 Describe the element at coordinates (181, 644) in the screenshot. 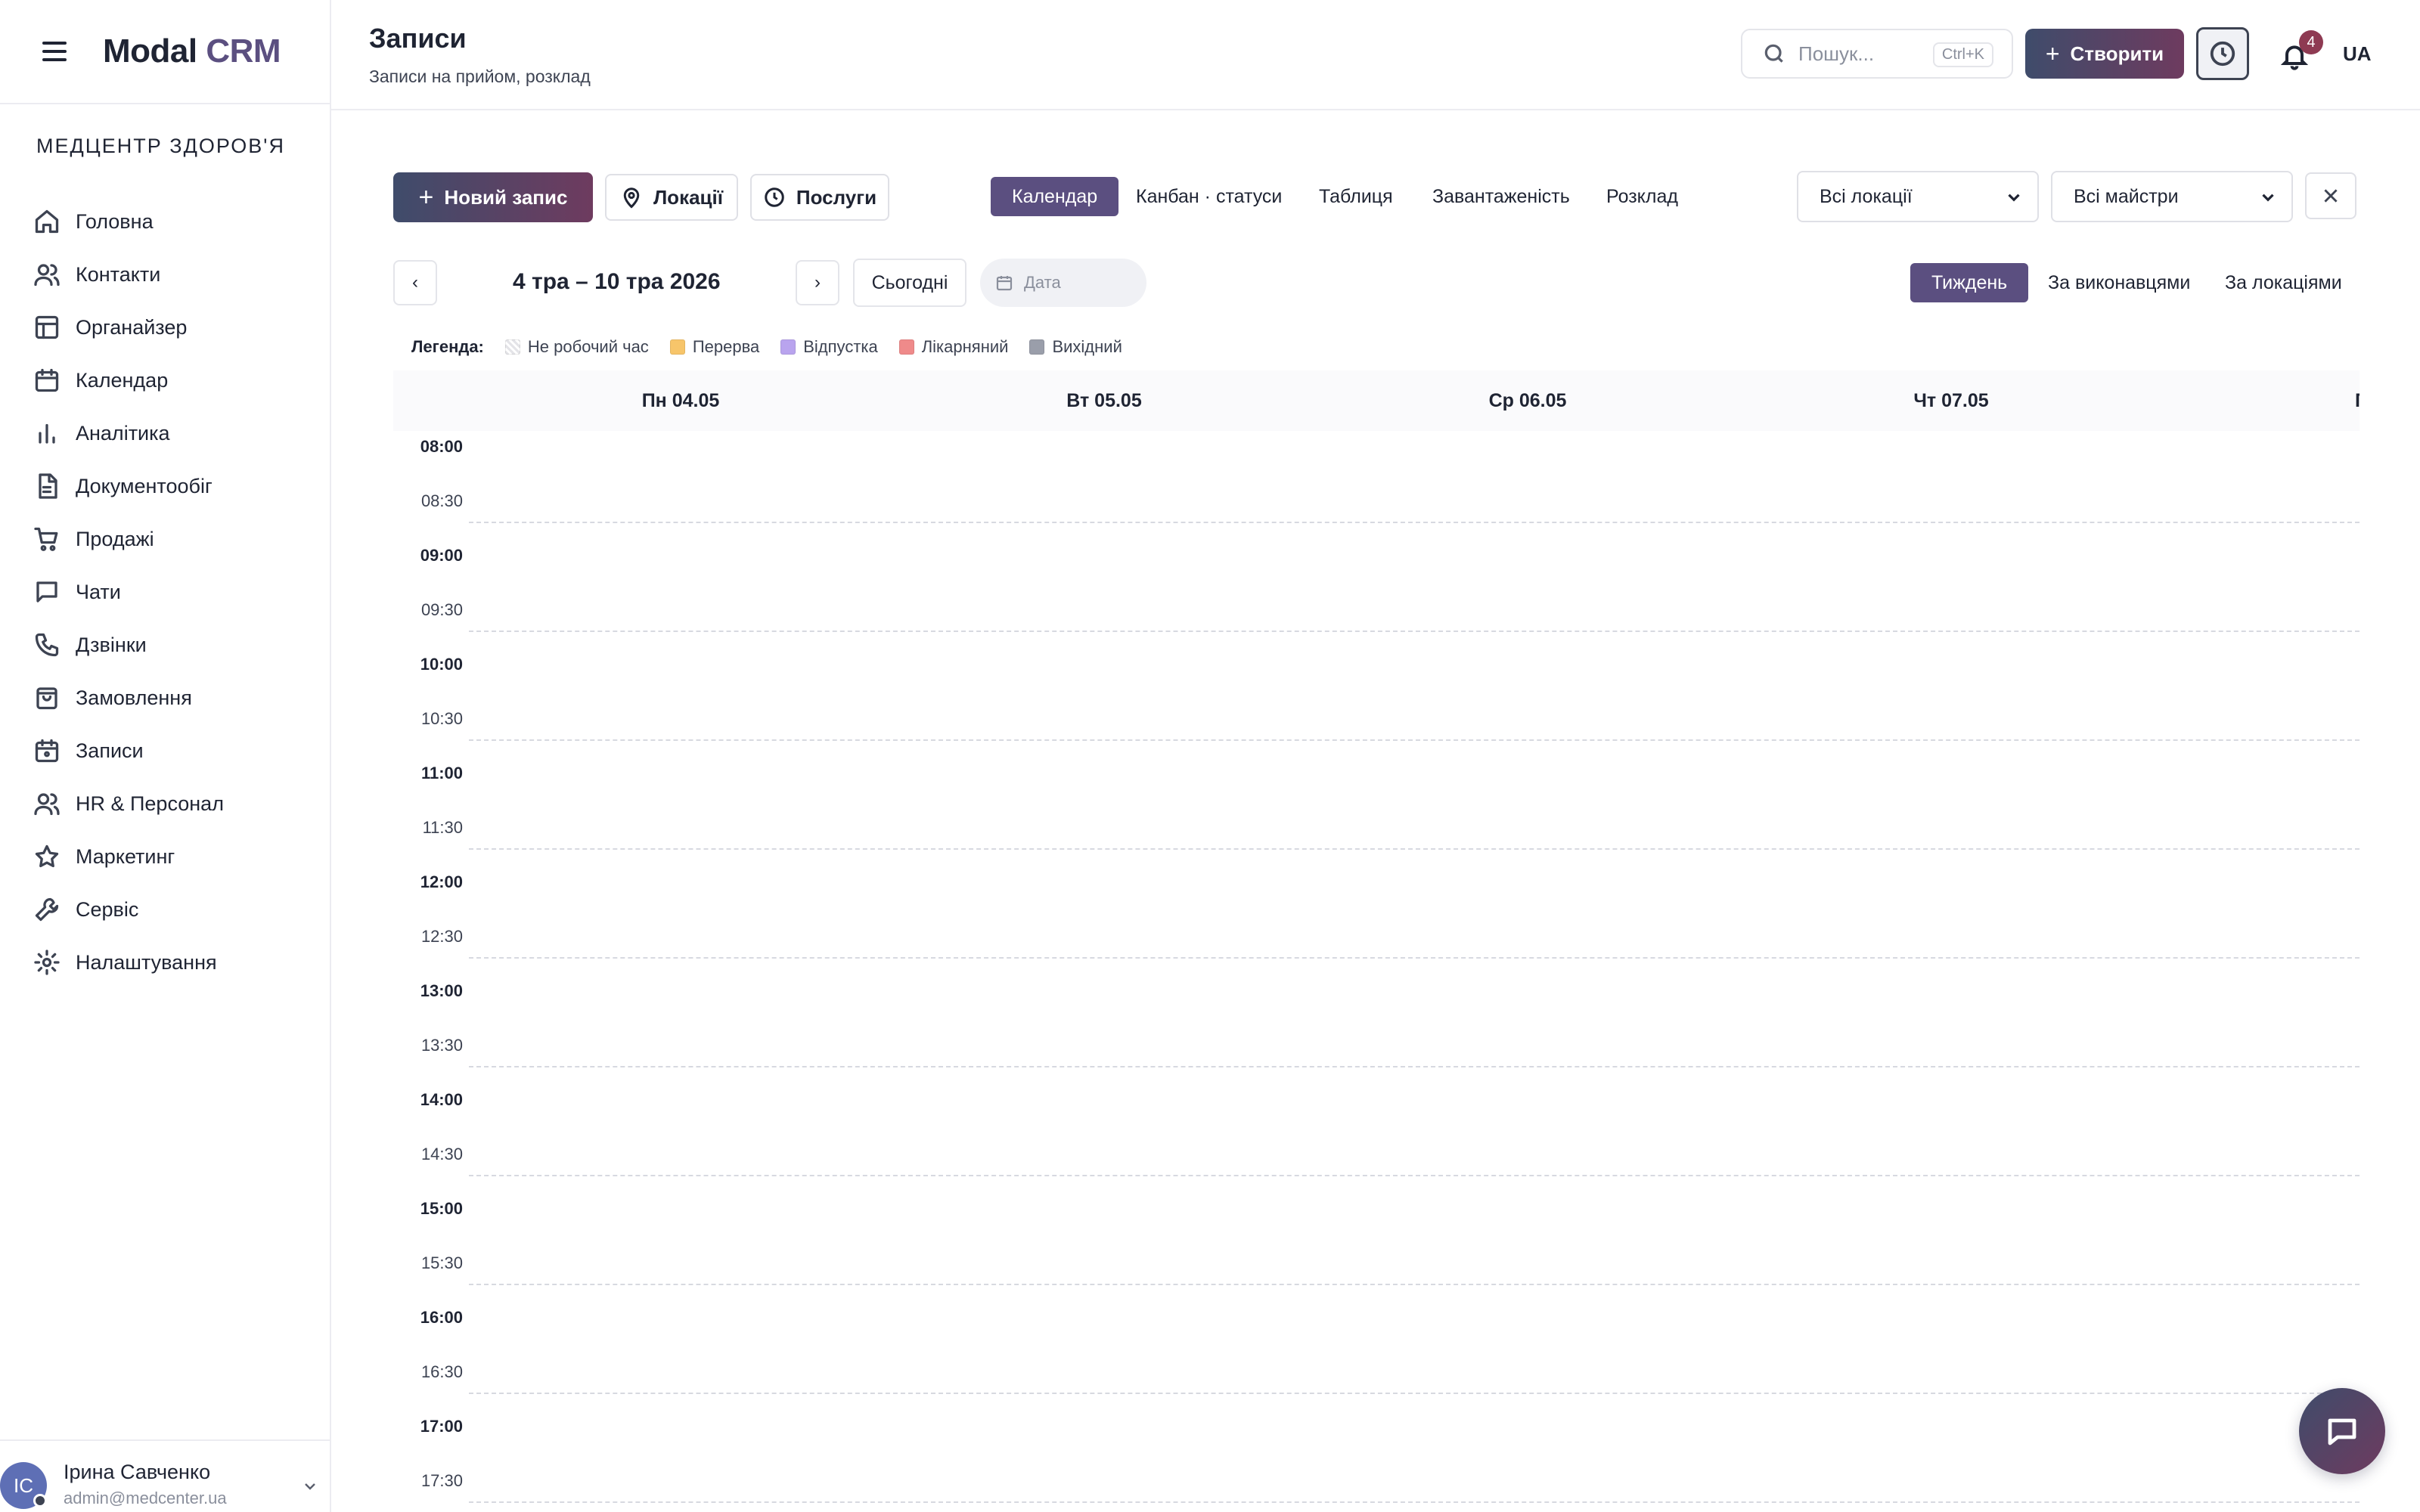

I see `sidebar-item-calls: Дзвінки` at that location.